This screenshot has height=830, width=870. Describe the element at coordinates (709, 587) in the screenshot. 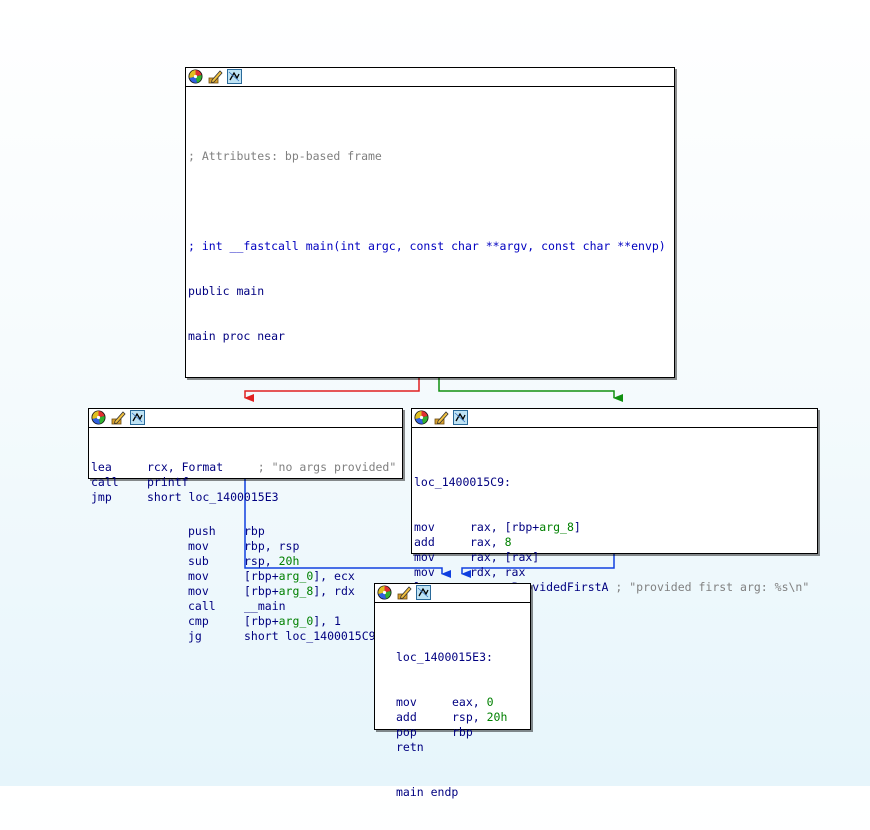

I see `inline-comment: ; "provided first arg: %s\n"` at that location.